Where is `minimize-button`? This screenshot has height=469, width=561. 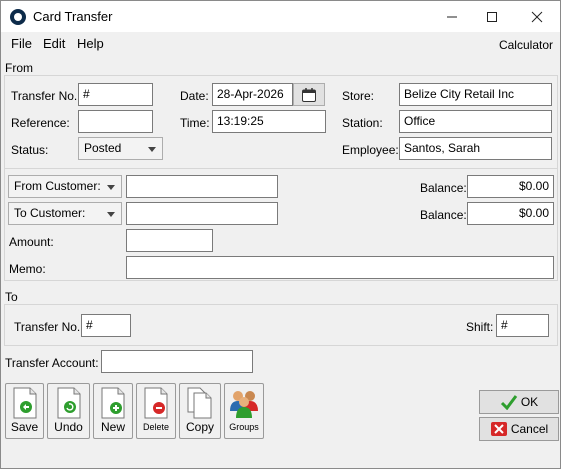
minimize-button is located at coordinates (452, 17).